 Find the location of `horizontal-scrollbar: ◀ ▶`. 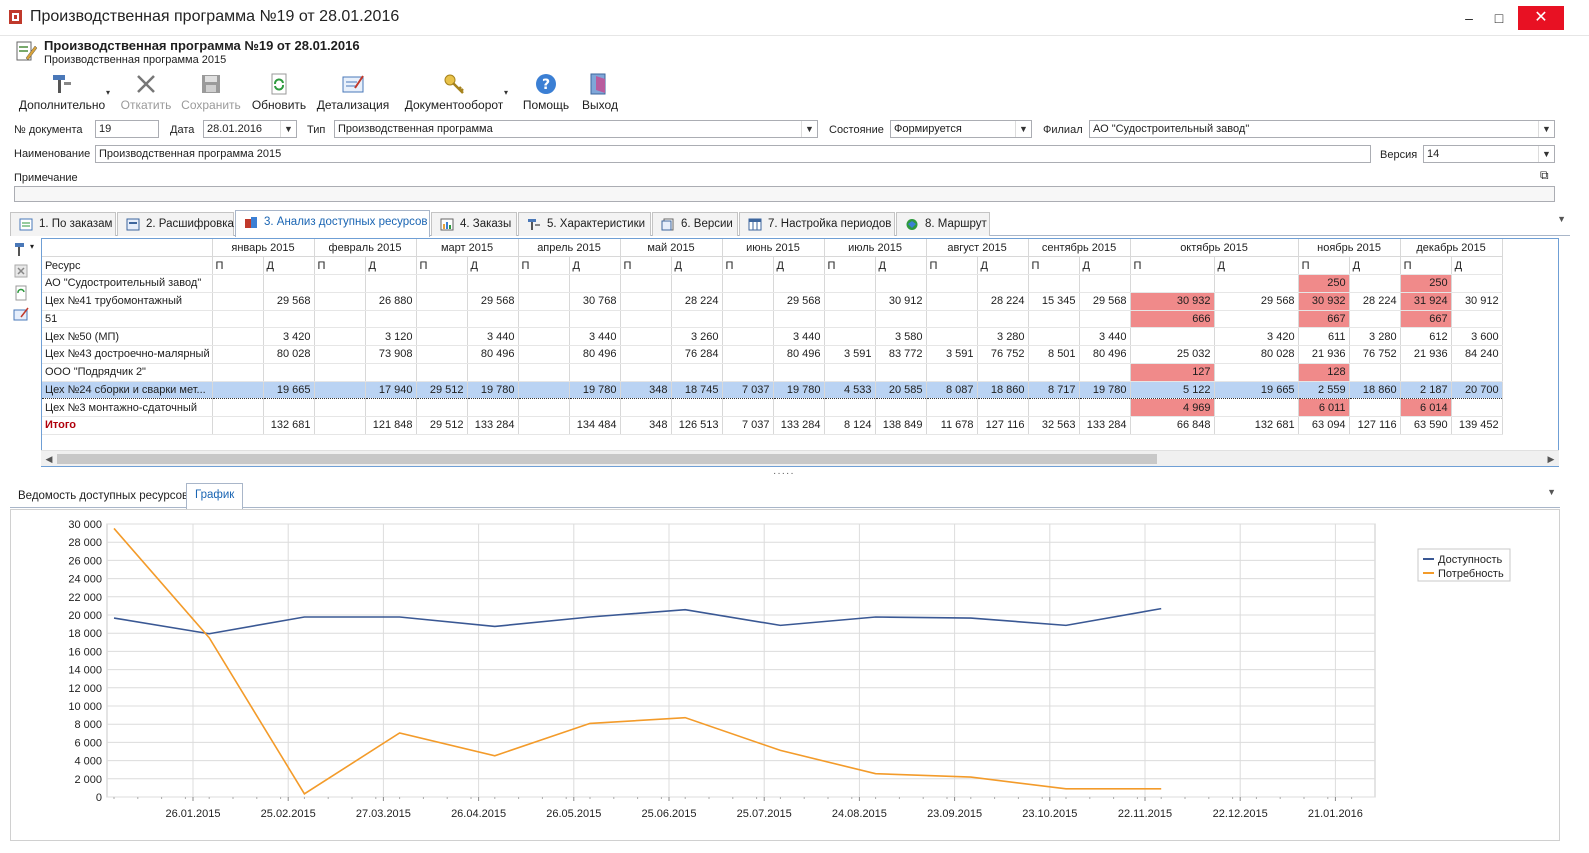

horizontal-scrollbar: ◀ ▶ is located at coordinates (800, 458).